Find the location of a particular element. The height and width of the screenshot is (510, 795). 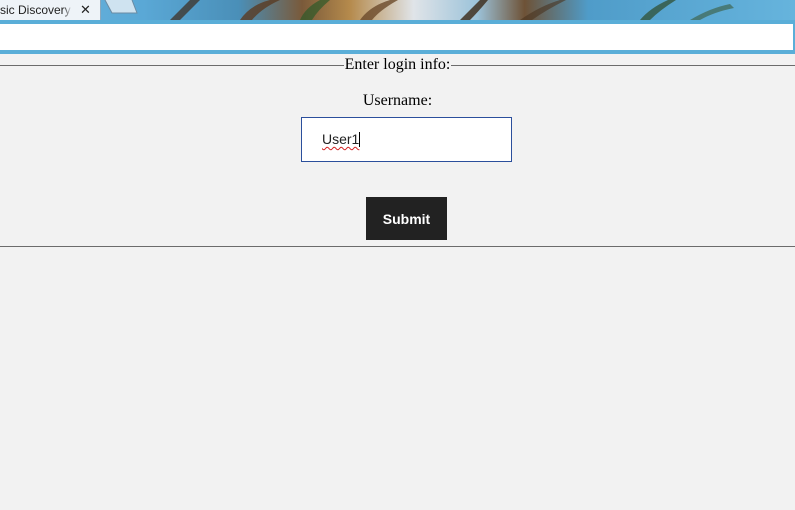

address-bar is located at coordinates (397, 37).